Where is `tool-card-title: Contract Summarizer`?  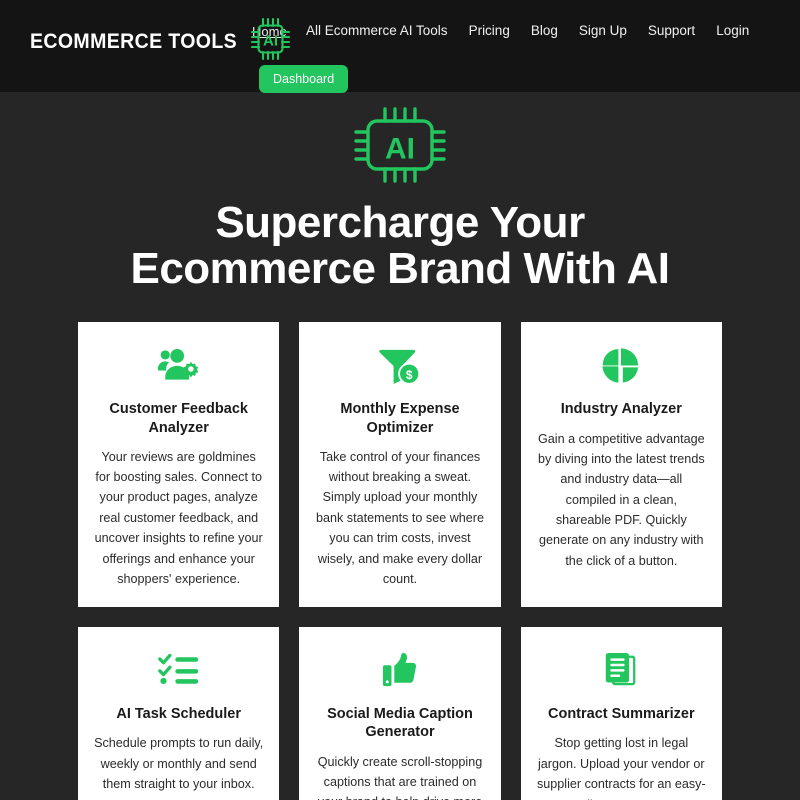
tool-card-title: Contract Summarizer is located at coordinates (621, 714).